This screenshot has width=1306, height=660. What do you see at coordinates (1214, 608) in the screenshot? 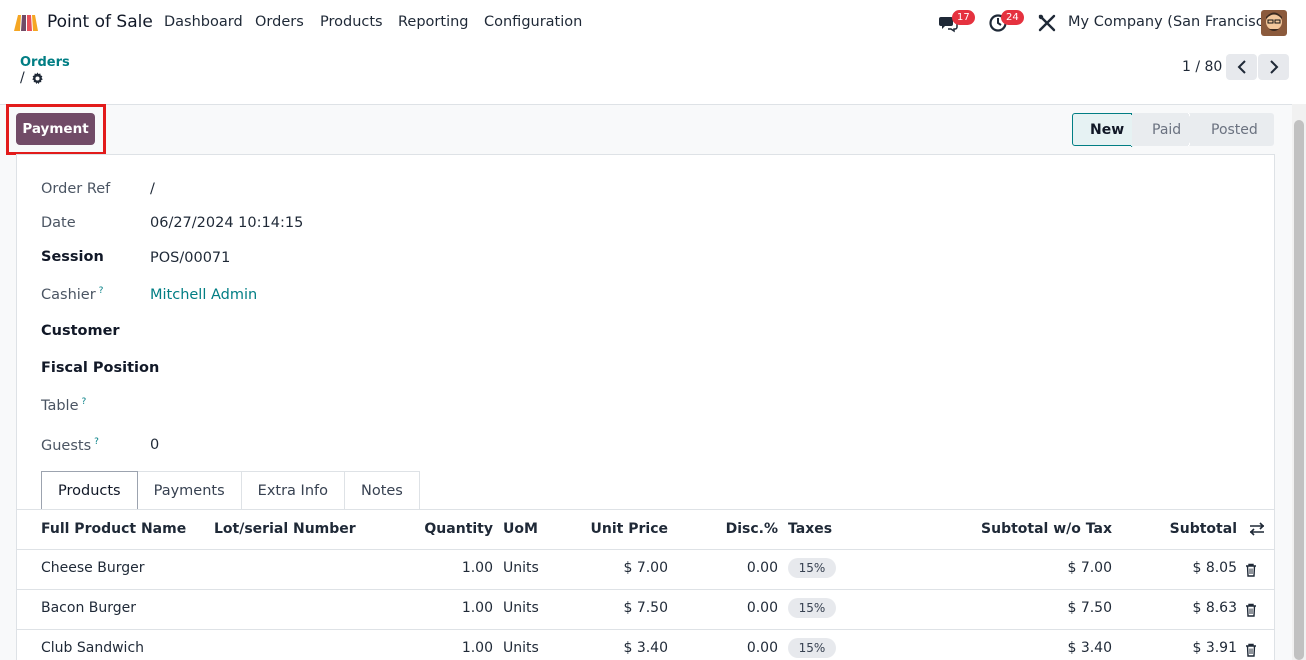
I see `subtotal-cell: $ 8.63` at bounding box center [1214, 608].